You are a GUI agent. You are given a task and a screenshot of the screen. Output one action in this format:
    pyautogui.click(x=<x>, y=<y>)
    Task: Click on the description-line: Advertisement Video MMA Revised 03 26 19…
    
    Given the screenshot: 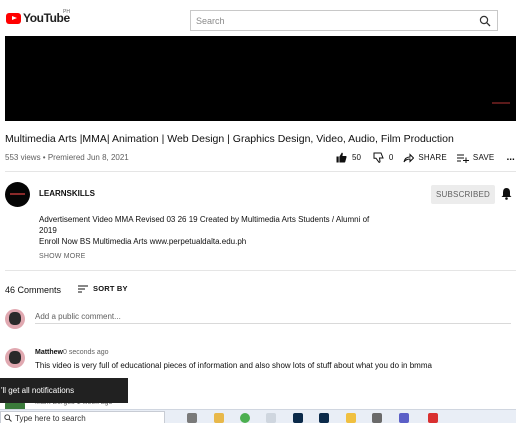 What is the action you would take?
    pyautogui.click(x=204, y=219)
    